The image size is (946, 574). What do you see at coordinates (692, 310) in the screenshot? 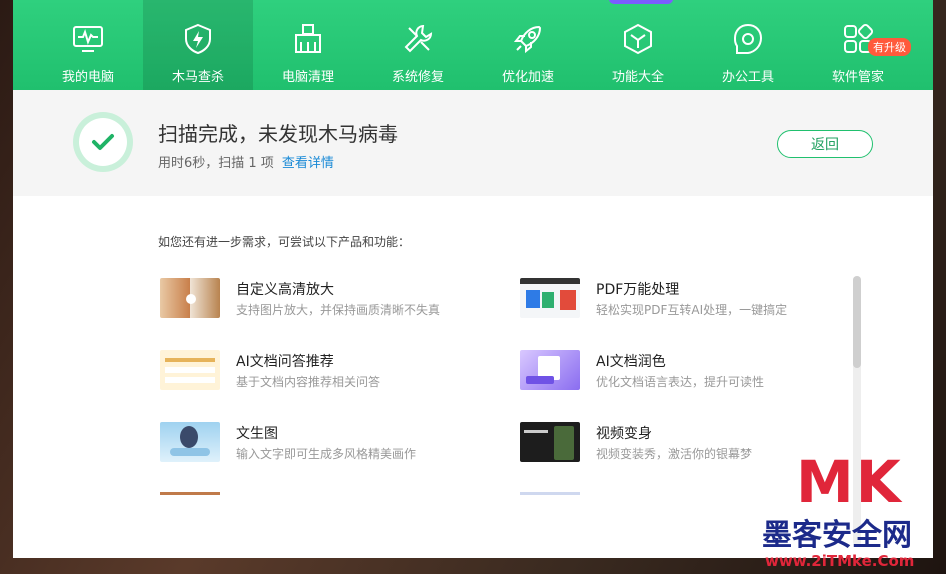
I see `suggestion-desc: 轻松实现PDF互转AI处理，一键搞定` at bounding box center [692, 310].